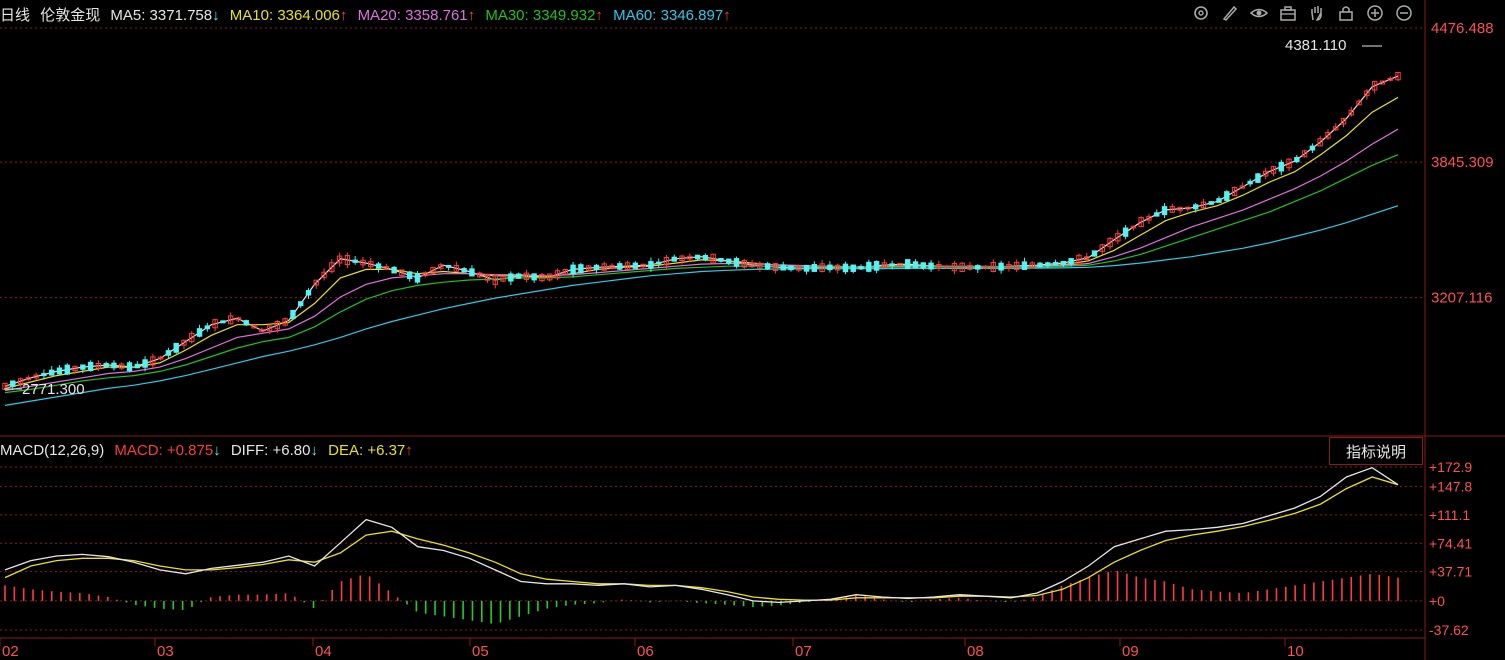  Describe the element at coordinates (1201, 13) in the screenshot. I see `settings-icon` at that location.